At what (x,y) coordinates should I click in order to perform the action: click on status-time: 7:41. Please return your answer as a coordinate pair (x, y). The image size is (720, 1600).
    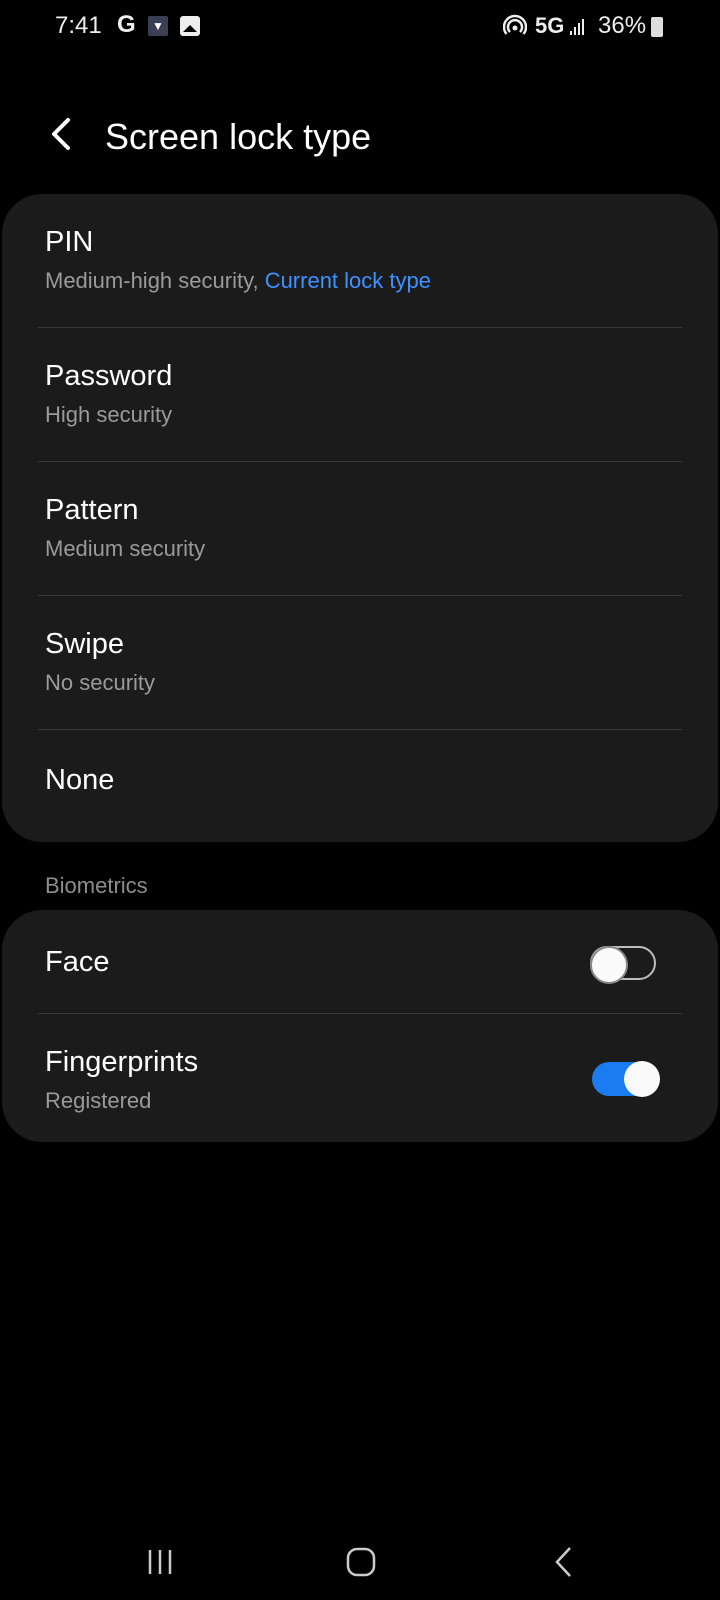
    Looking at the image, I should click on (78, 25).